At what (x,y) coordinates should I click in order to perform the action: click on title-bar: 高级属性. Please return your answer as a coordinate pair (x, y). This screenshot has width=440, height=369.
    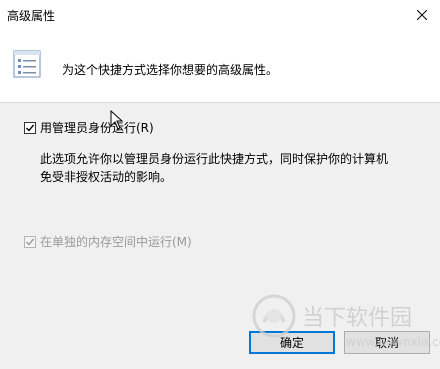
    Looking at the image, I should click on (220, 15).